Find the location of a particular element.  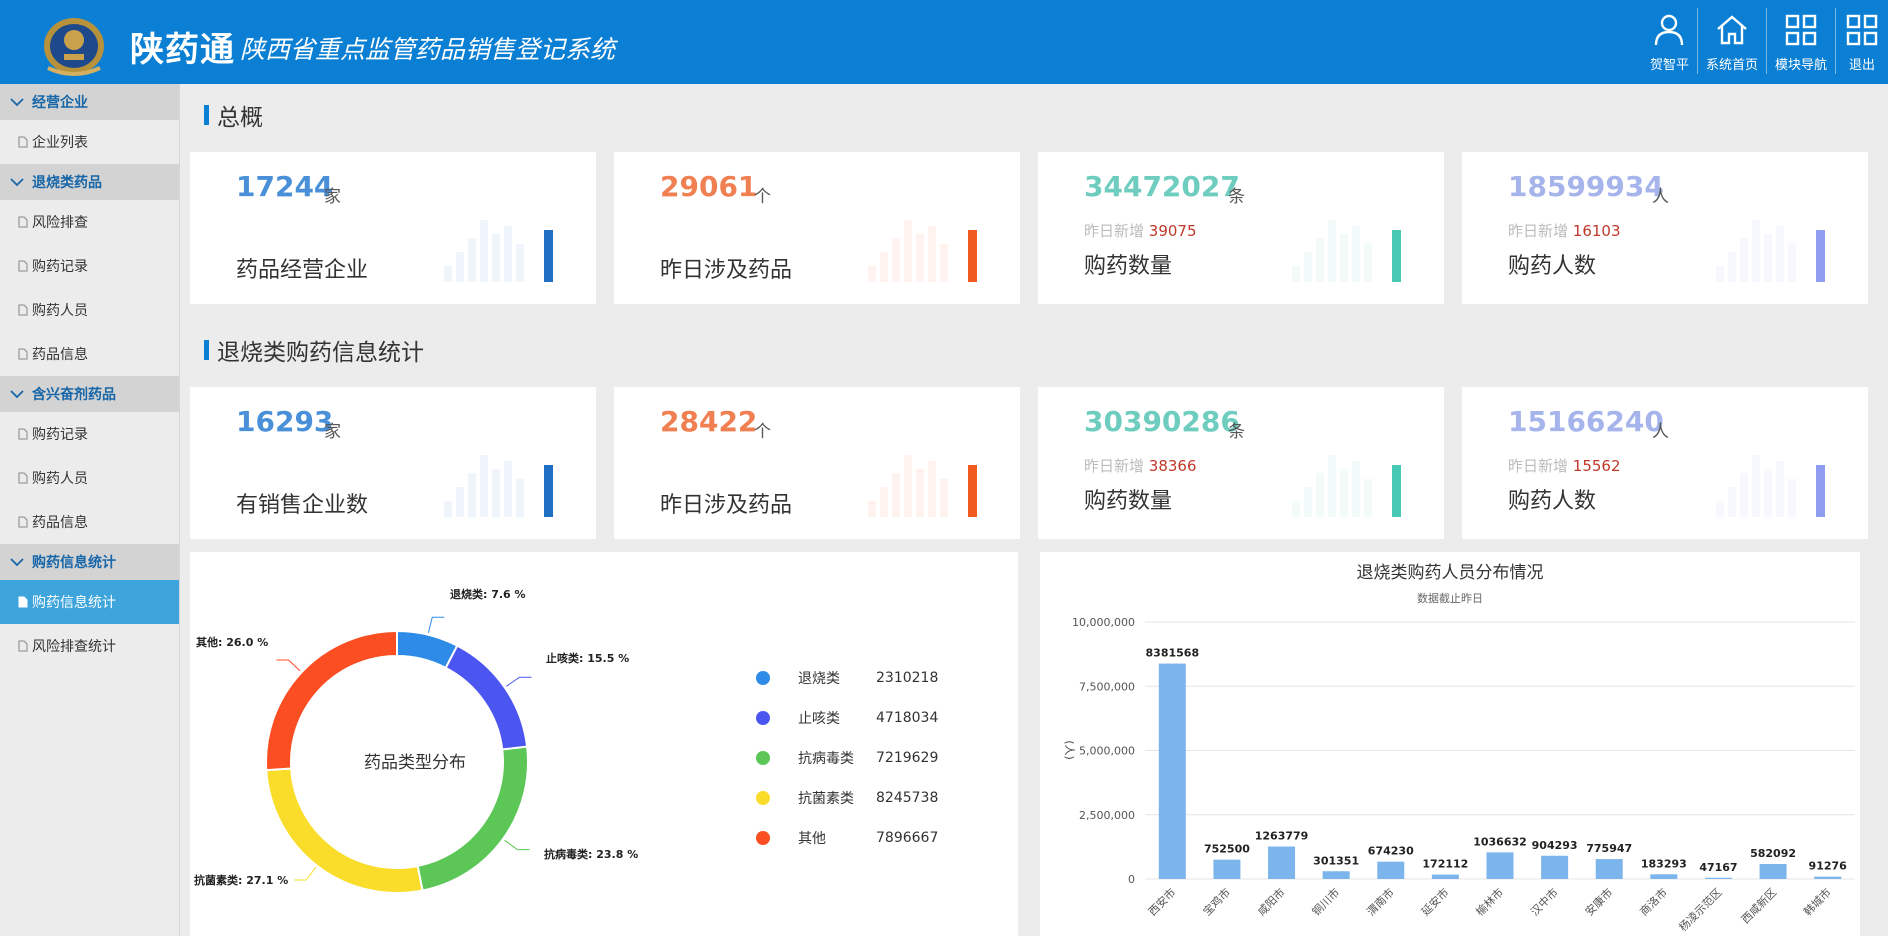

y-tick-label: 0 is located at coordinates (1131, 879).